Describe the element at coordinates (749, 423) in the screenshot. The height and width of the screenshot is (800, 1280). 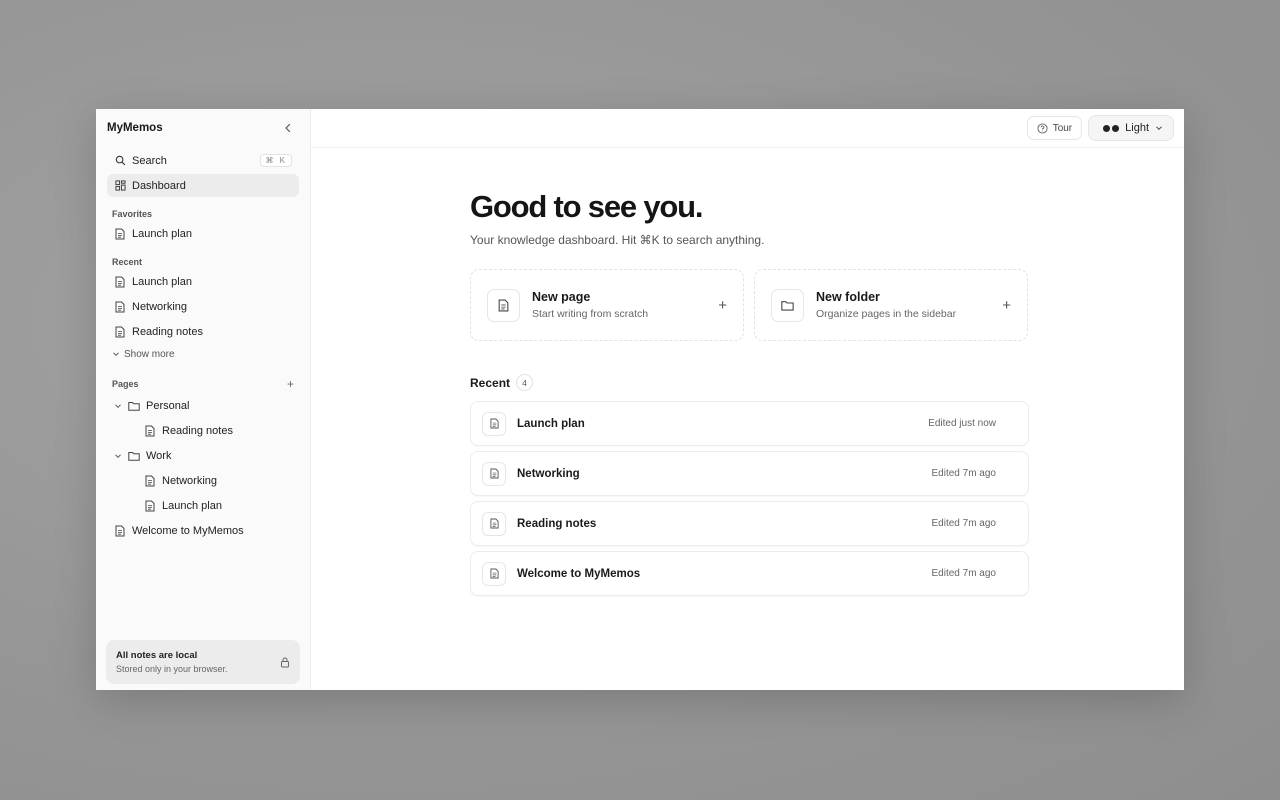
I see `recent-item: Launch plan Edited just now` at that location.